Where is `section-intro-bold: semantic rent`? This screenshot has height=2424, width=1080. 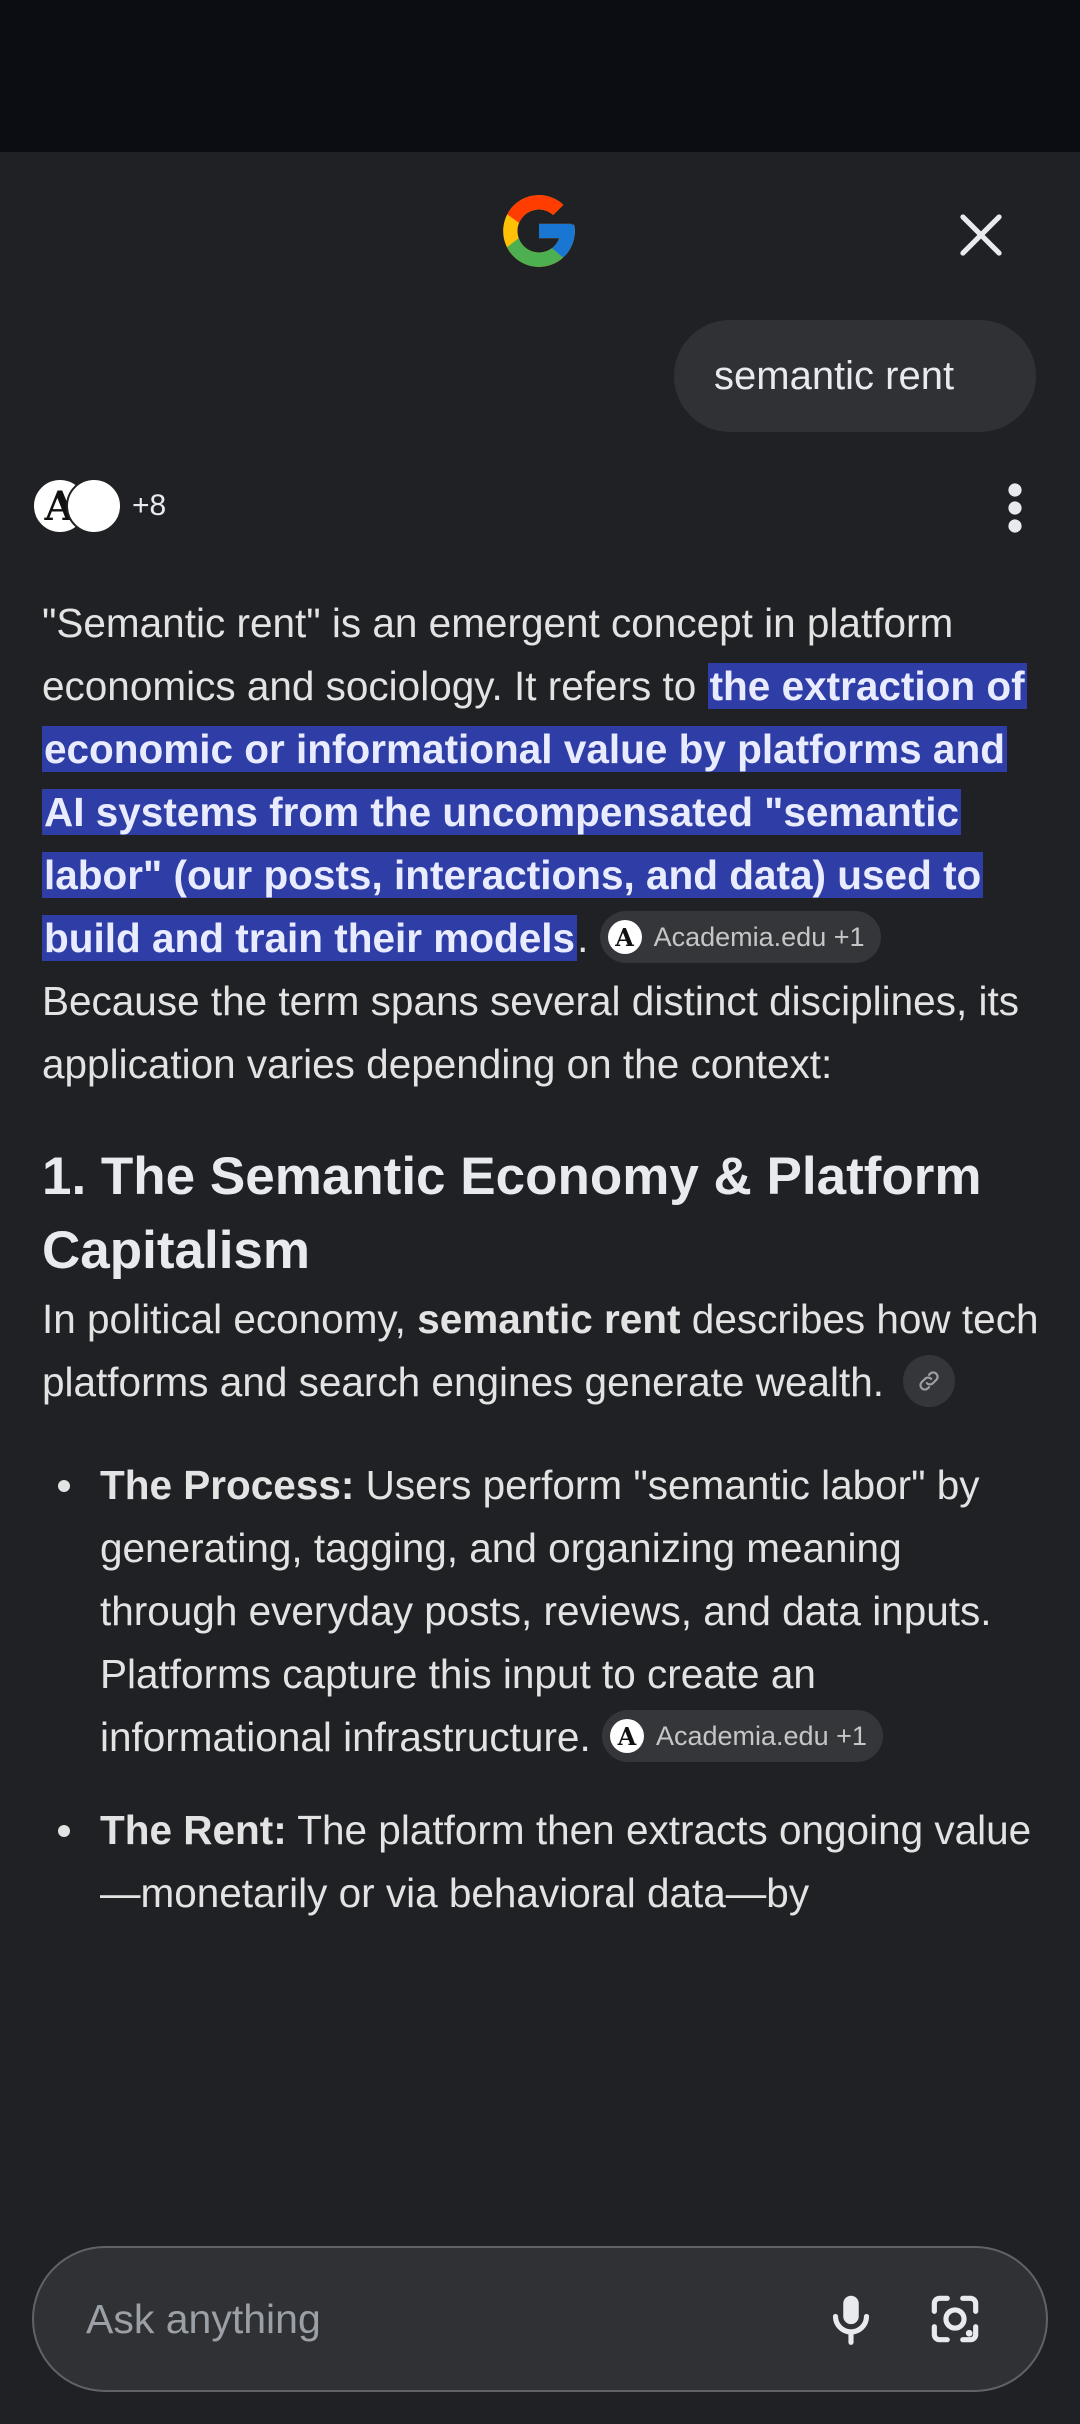 section-intro-bold: semantic rent is located at coordinates (549, 1319).